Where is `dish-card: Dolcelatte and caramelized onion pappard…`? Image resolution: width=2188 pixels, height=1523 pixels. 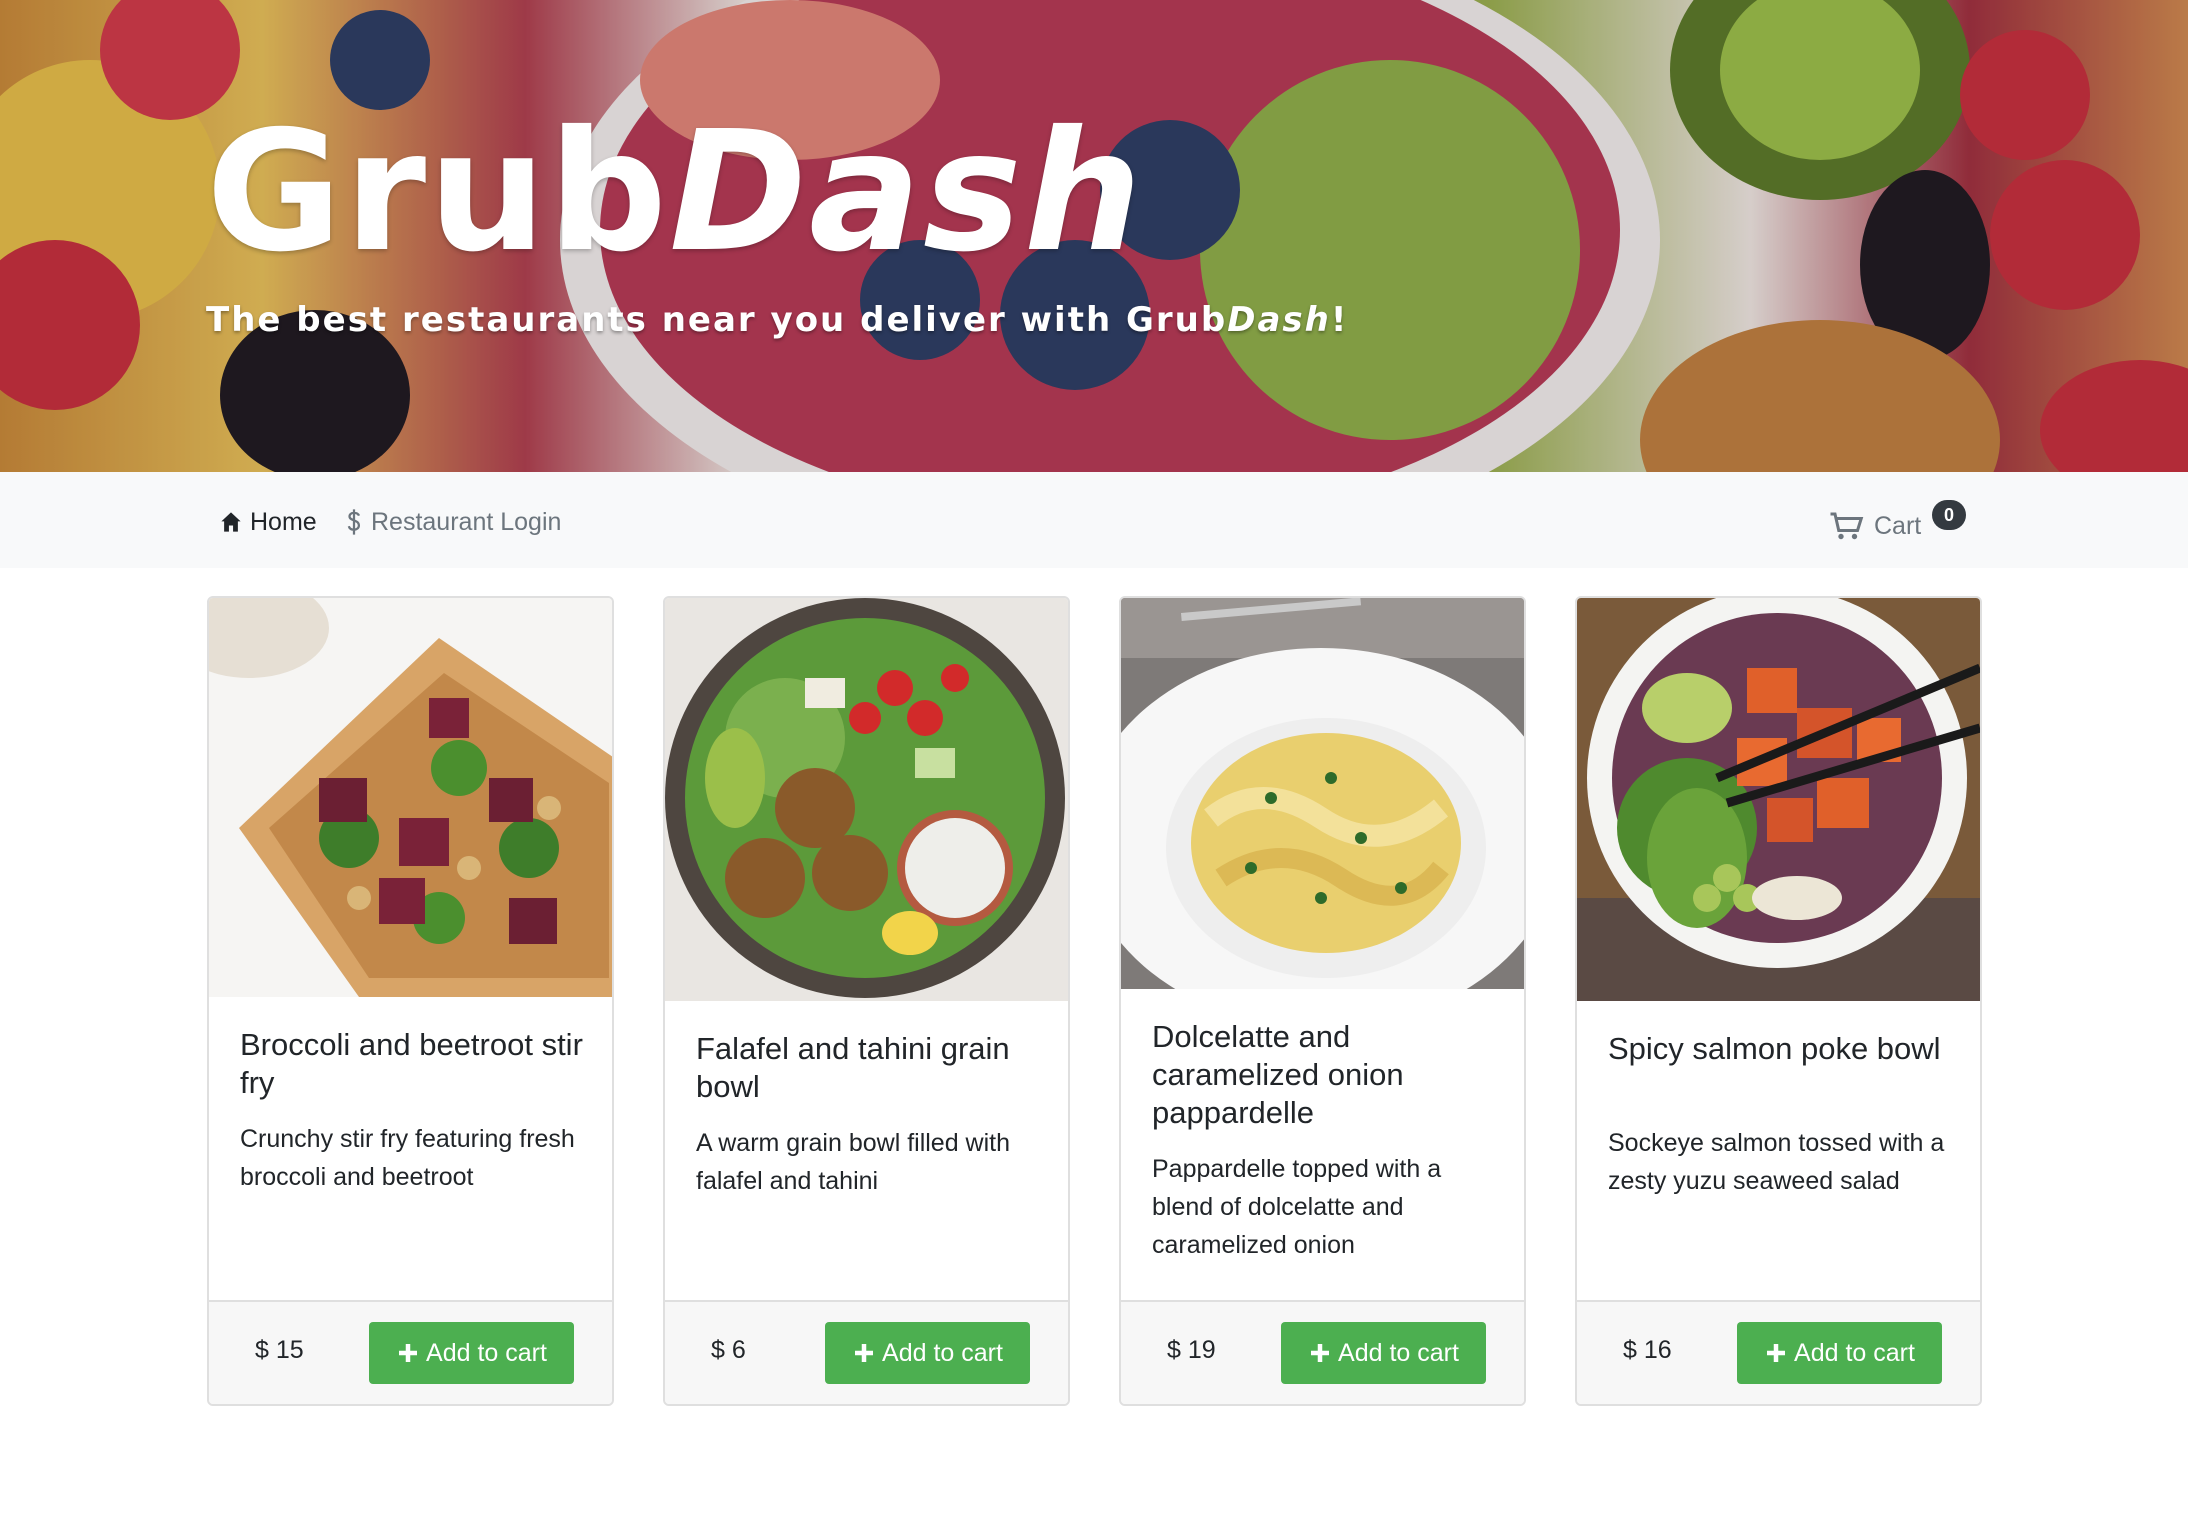
dish-card: Dolcelatte and caramelized onion pappard… is located at coordinates (1322, 1001).